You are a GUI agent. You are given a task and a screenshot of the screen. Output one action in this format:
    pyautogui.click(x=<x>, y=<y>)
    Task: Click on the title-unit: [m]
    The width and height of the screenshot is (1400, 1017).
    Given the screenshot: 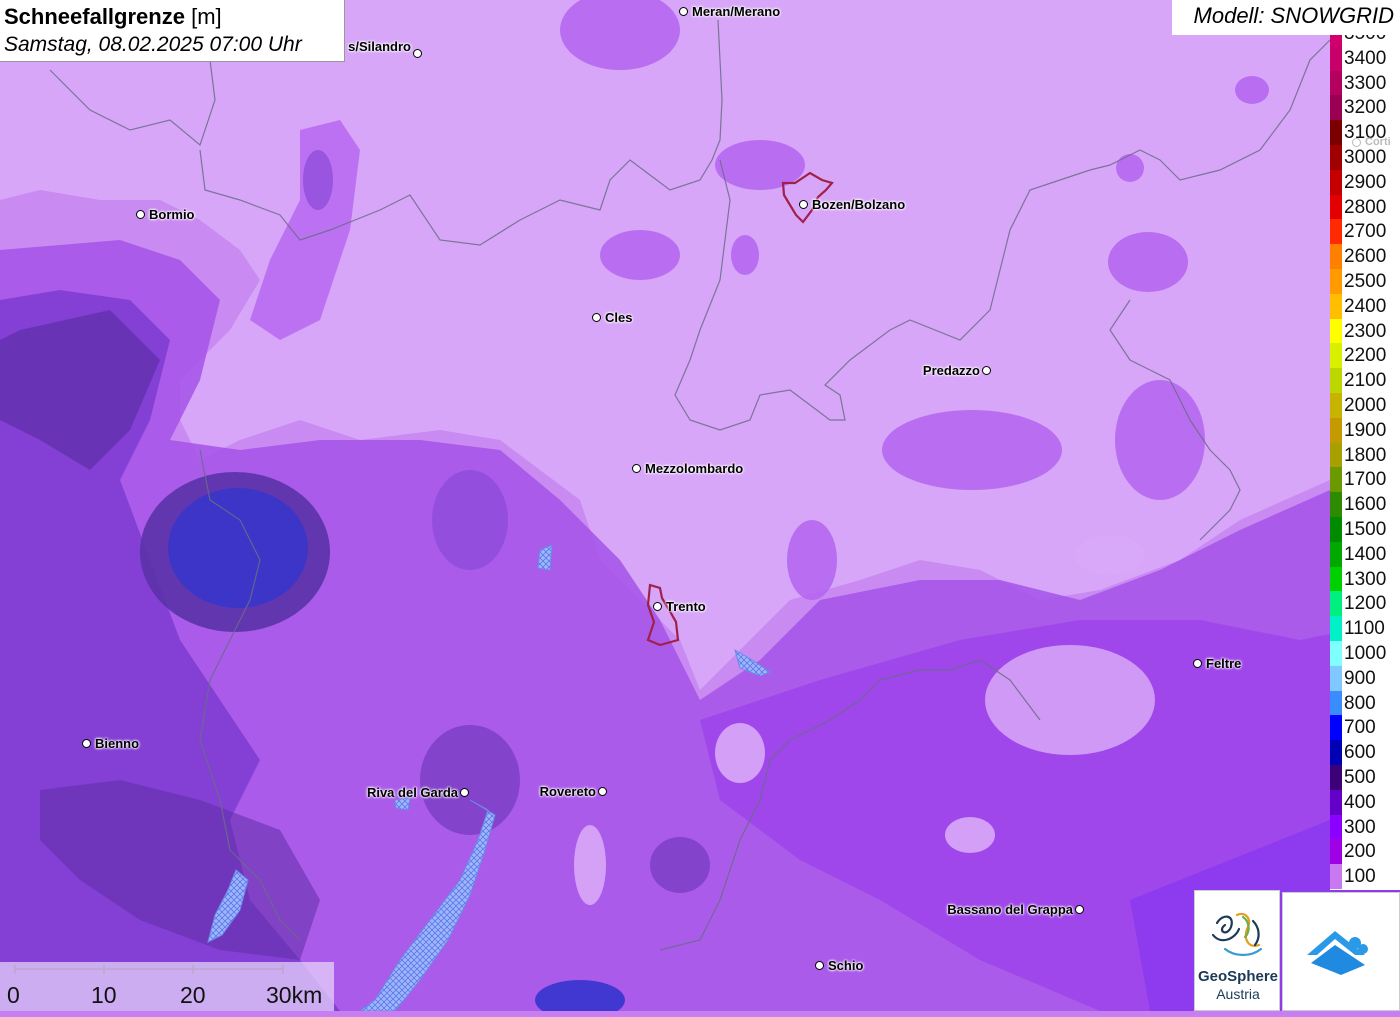 What is the action you would take?
    pyautogui.click(x=206, y=16)
    